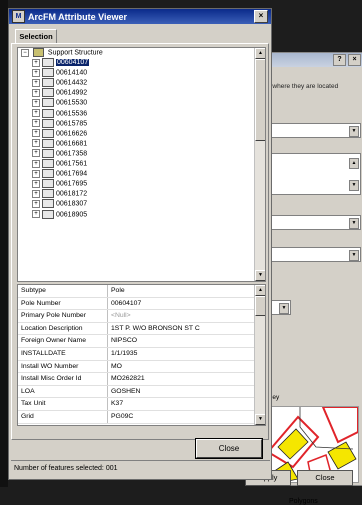 Image resolution: width=362 pixels, height=505 pixels. What do you see at coordinates (63, 416) in the screenshot?
I see `attribute-name: Grid` at bounding box center [63, 416].